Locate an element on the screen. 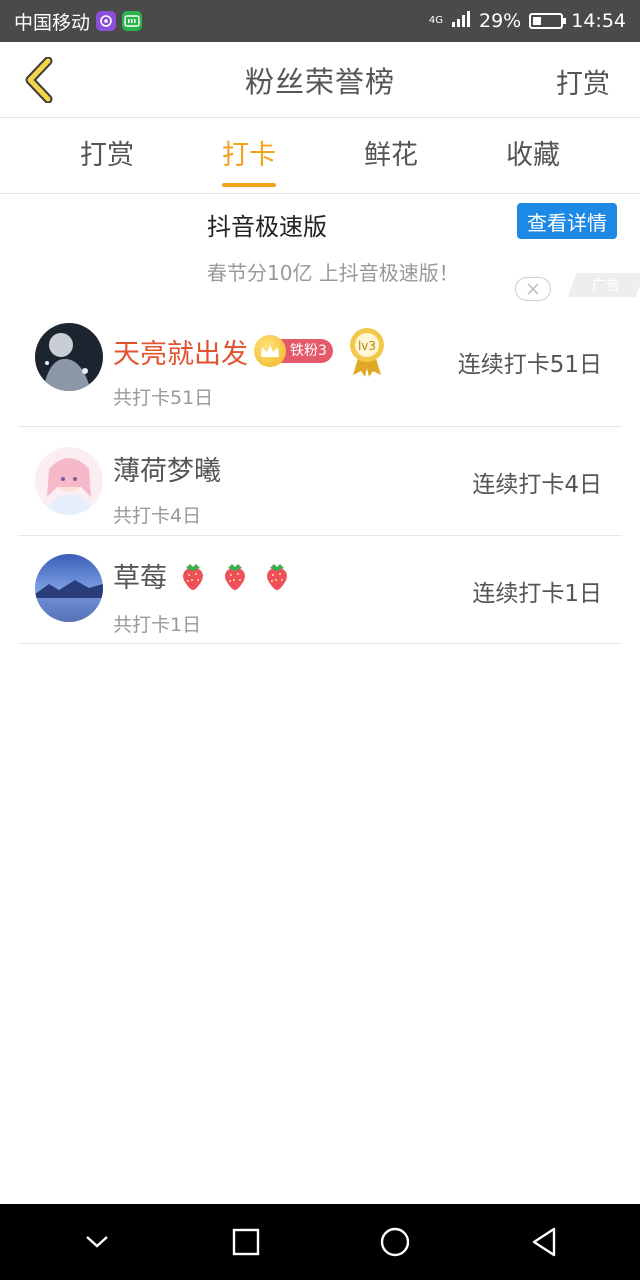 Image resolution: width=640 pixels, height=1280 pixels. circle-icon is located at coordinates (394, 1242).